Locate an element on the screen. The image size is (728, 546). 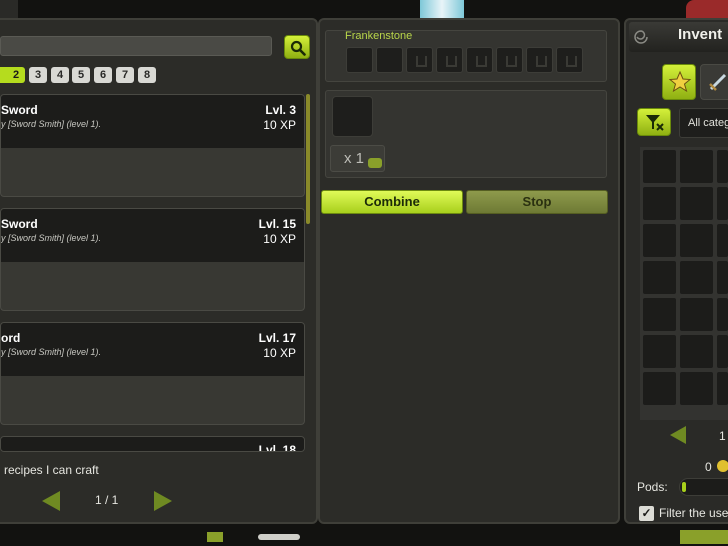
category-select: All categ is located at coordinates (703, 123).